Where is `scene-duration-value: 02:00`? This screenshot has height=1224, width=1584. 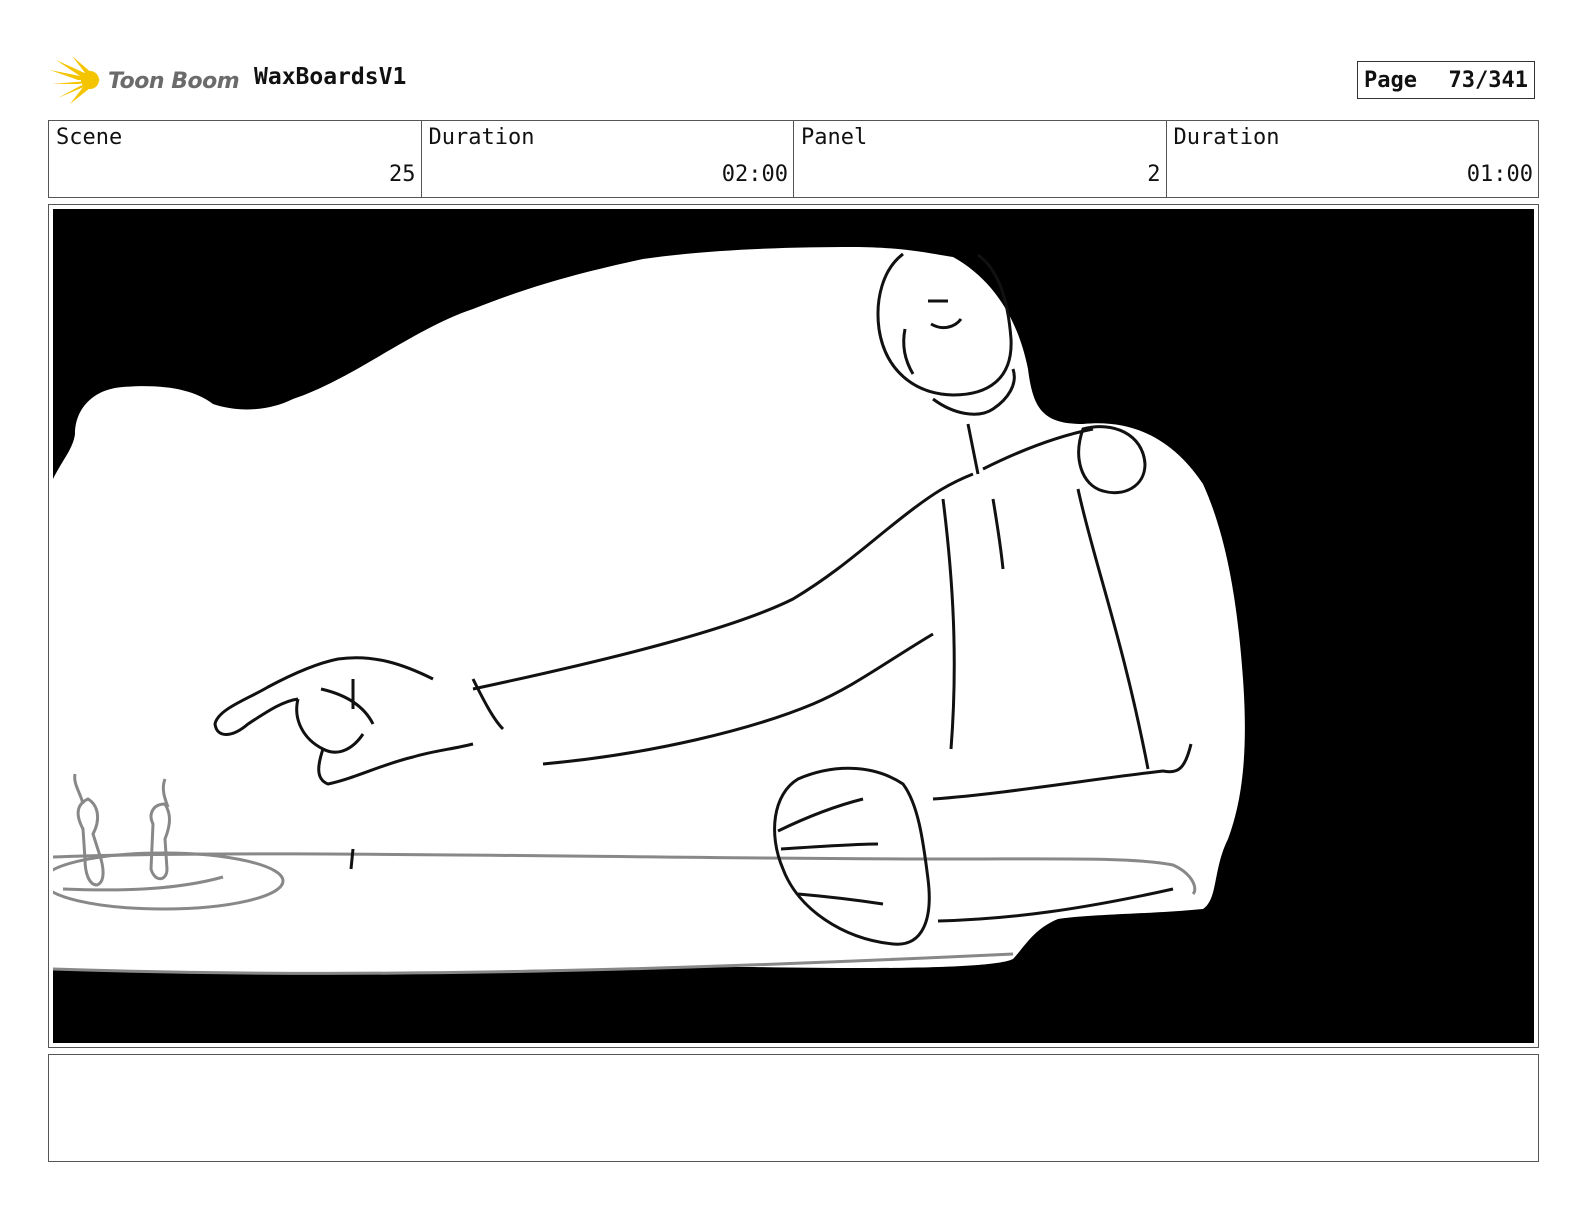
scene-duration-value: 02:00 is located at coordinates (754, 174).